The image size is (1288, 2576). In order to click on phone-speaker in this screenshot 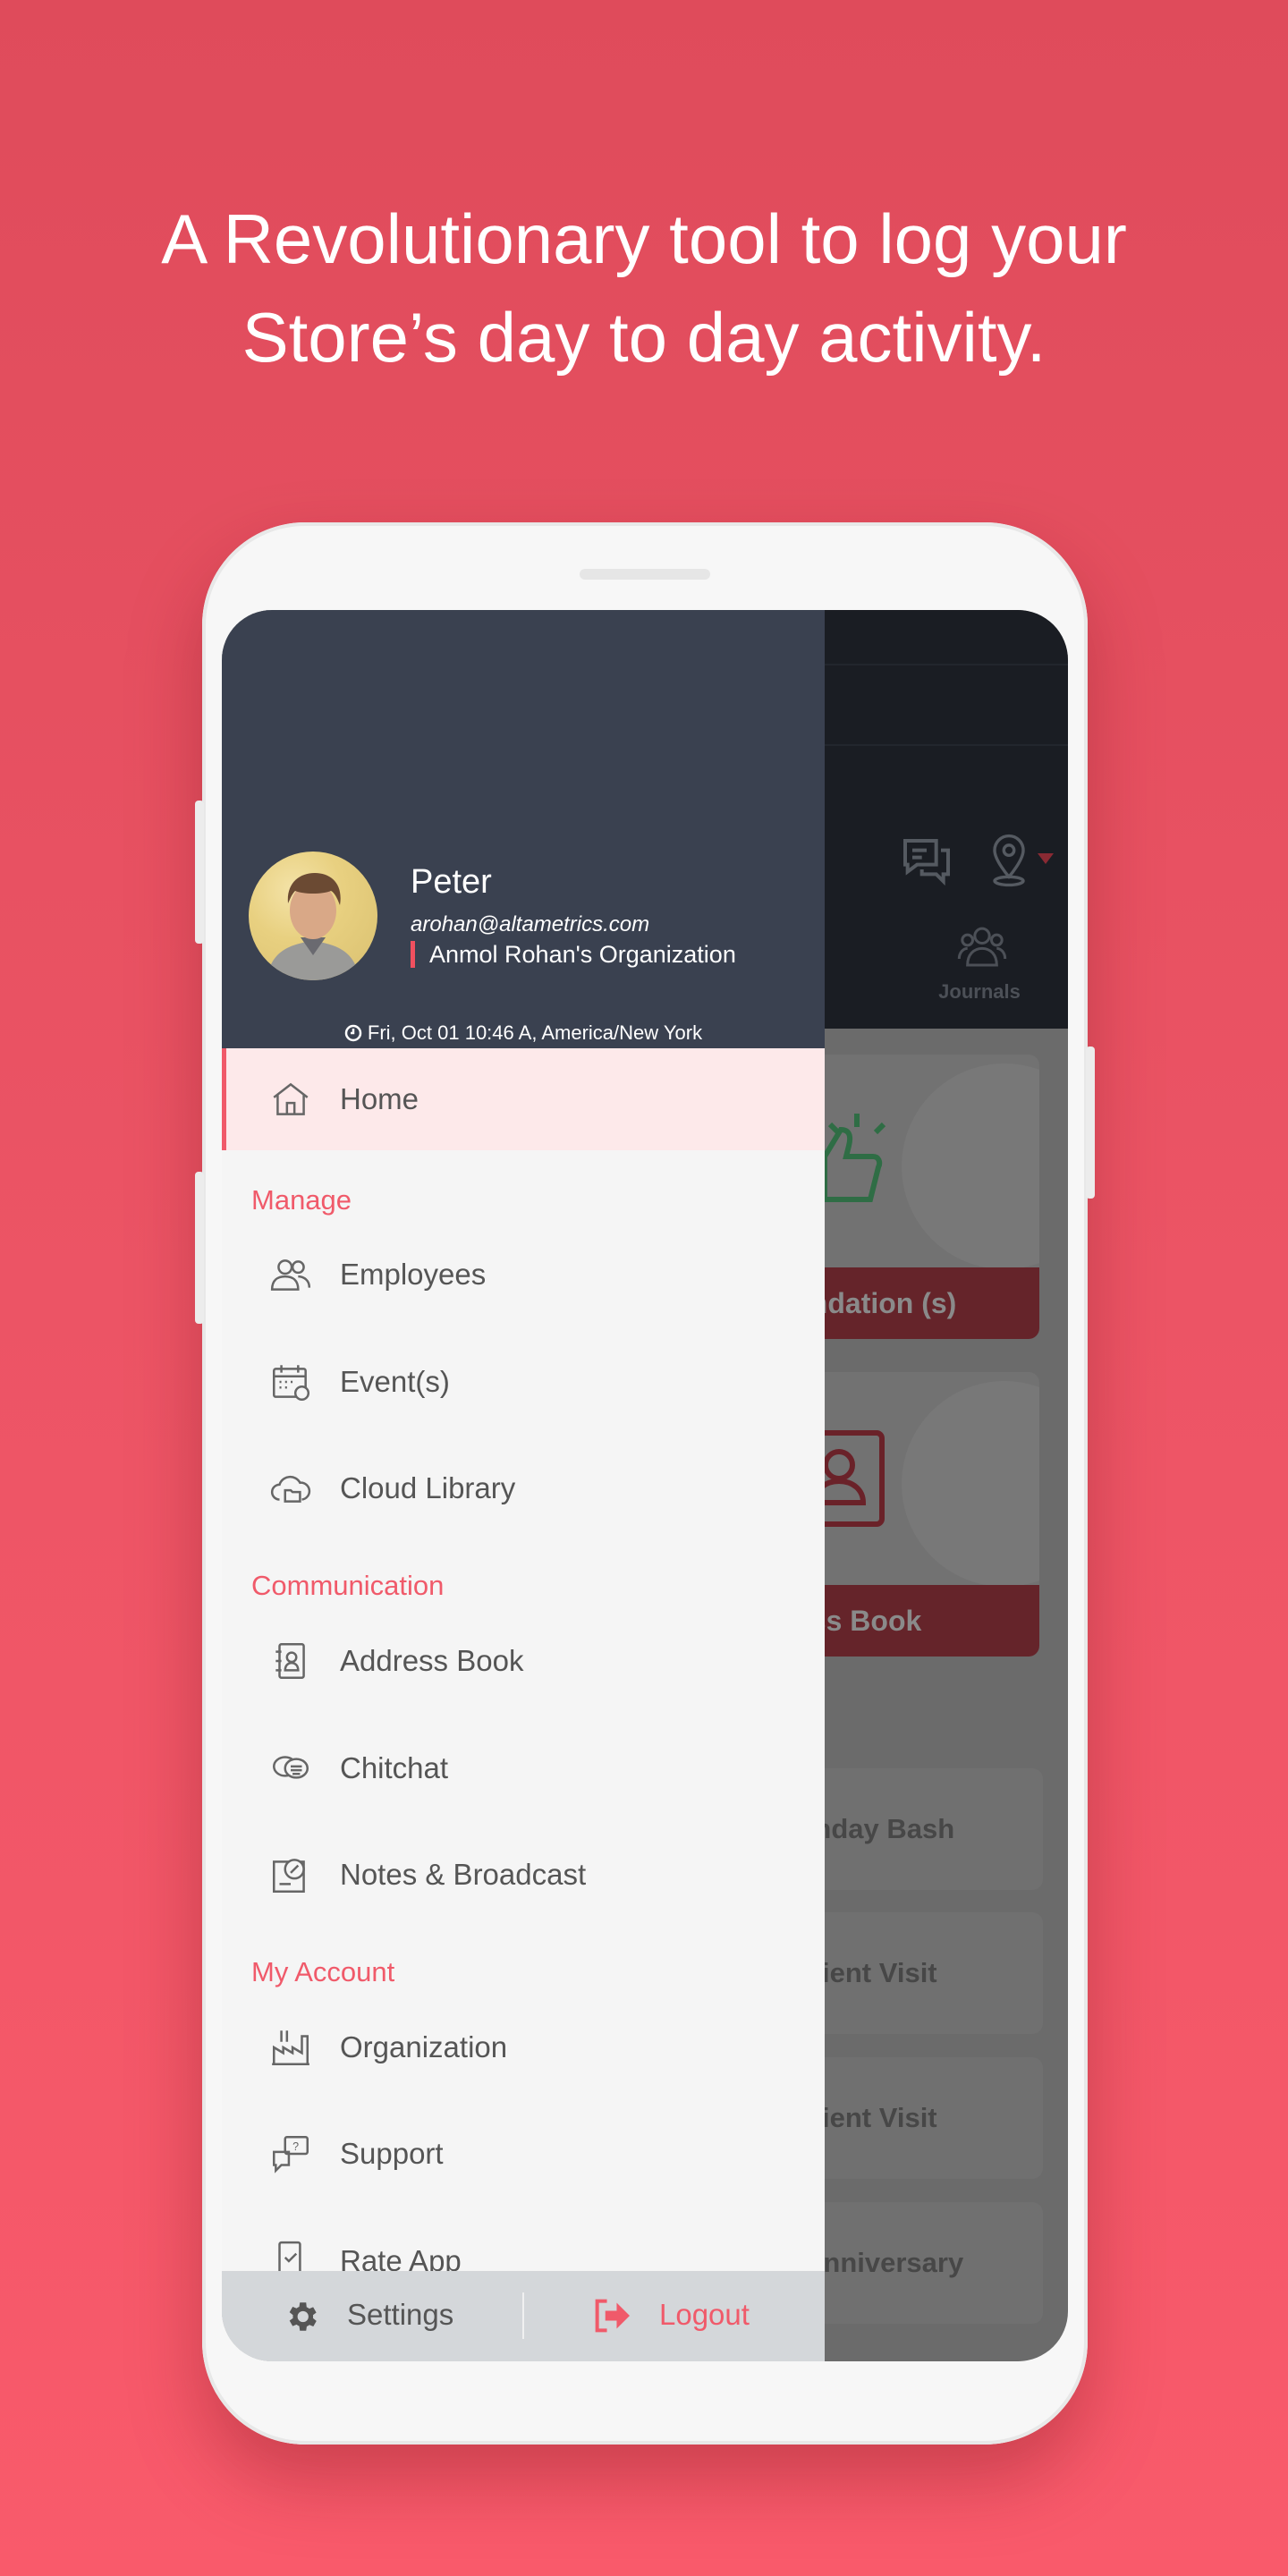, I will do `click(645, 574)`.